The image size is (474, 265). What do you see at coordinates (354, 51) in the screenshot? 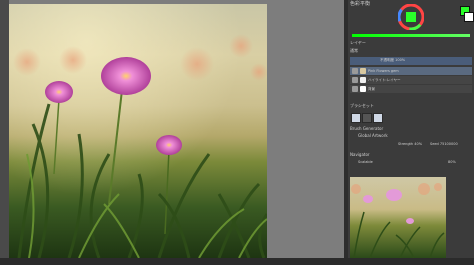
I see `blend-mode-select: 通常` at bounding box center [354, 51].